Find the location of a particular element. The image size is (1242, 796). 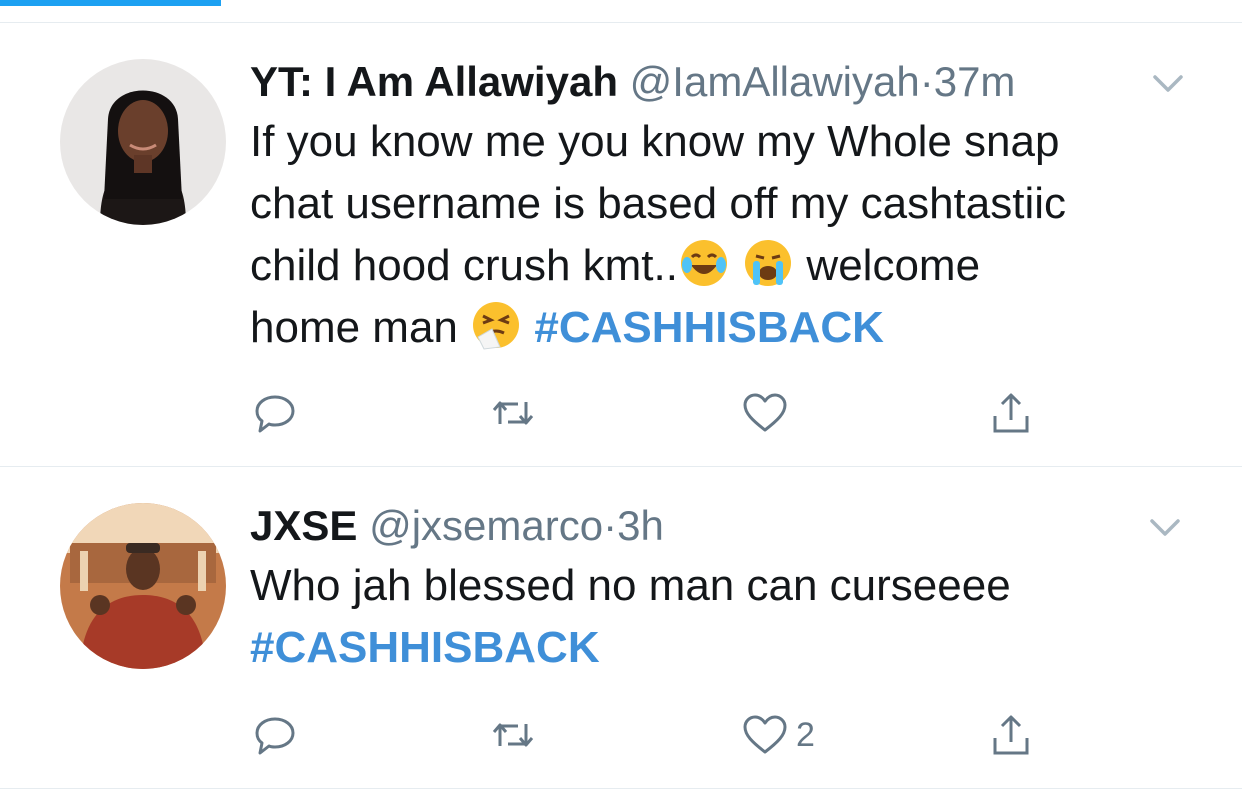

tweet-text-fragment: home man is located at coordinates (360, 327).